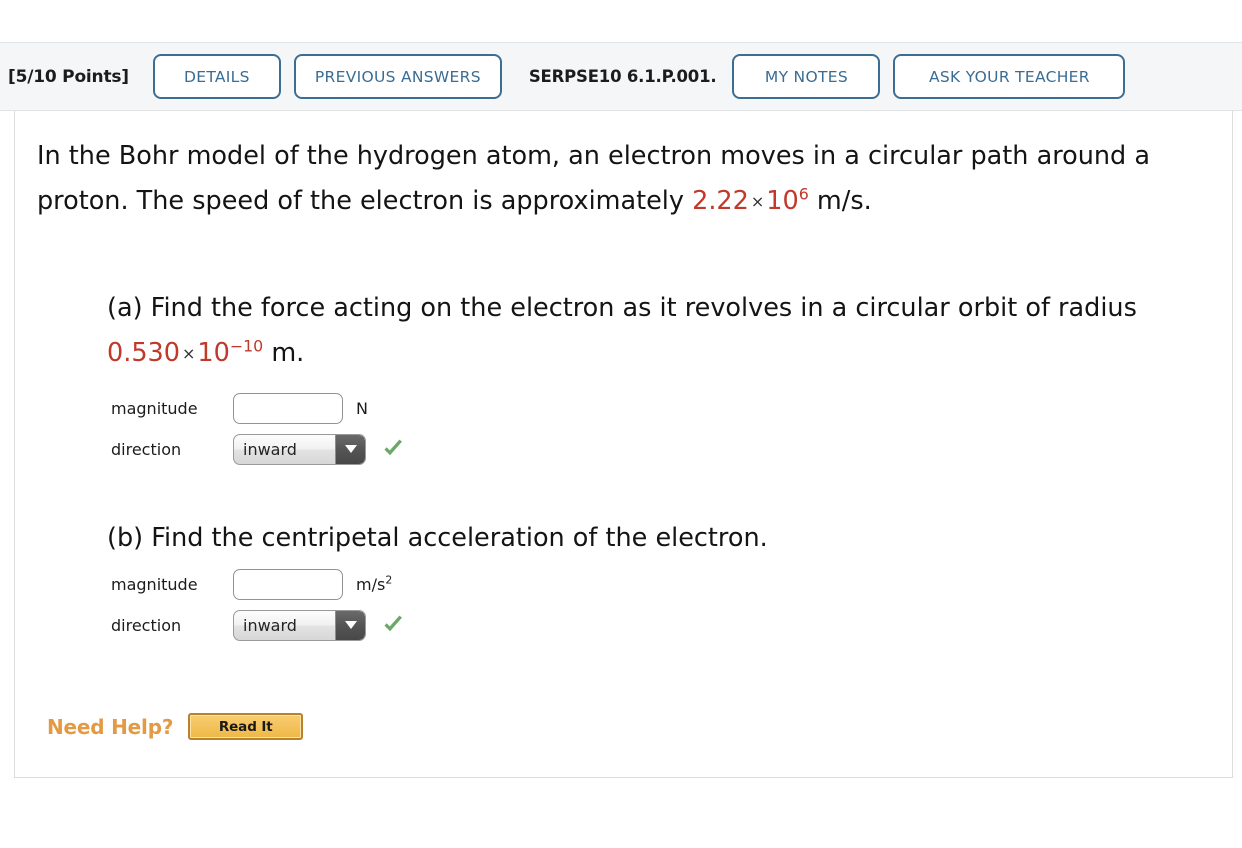 Image resolution: width=1242 pixels, height=848 pixels. What do you see at coordinates (299, 625) in the screenshot?
I see `part-b-direction-select: inward` at bounding box center [299, 625].